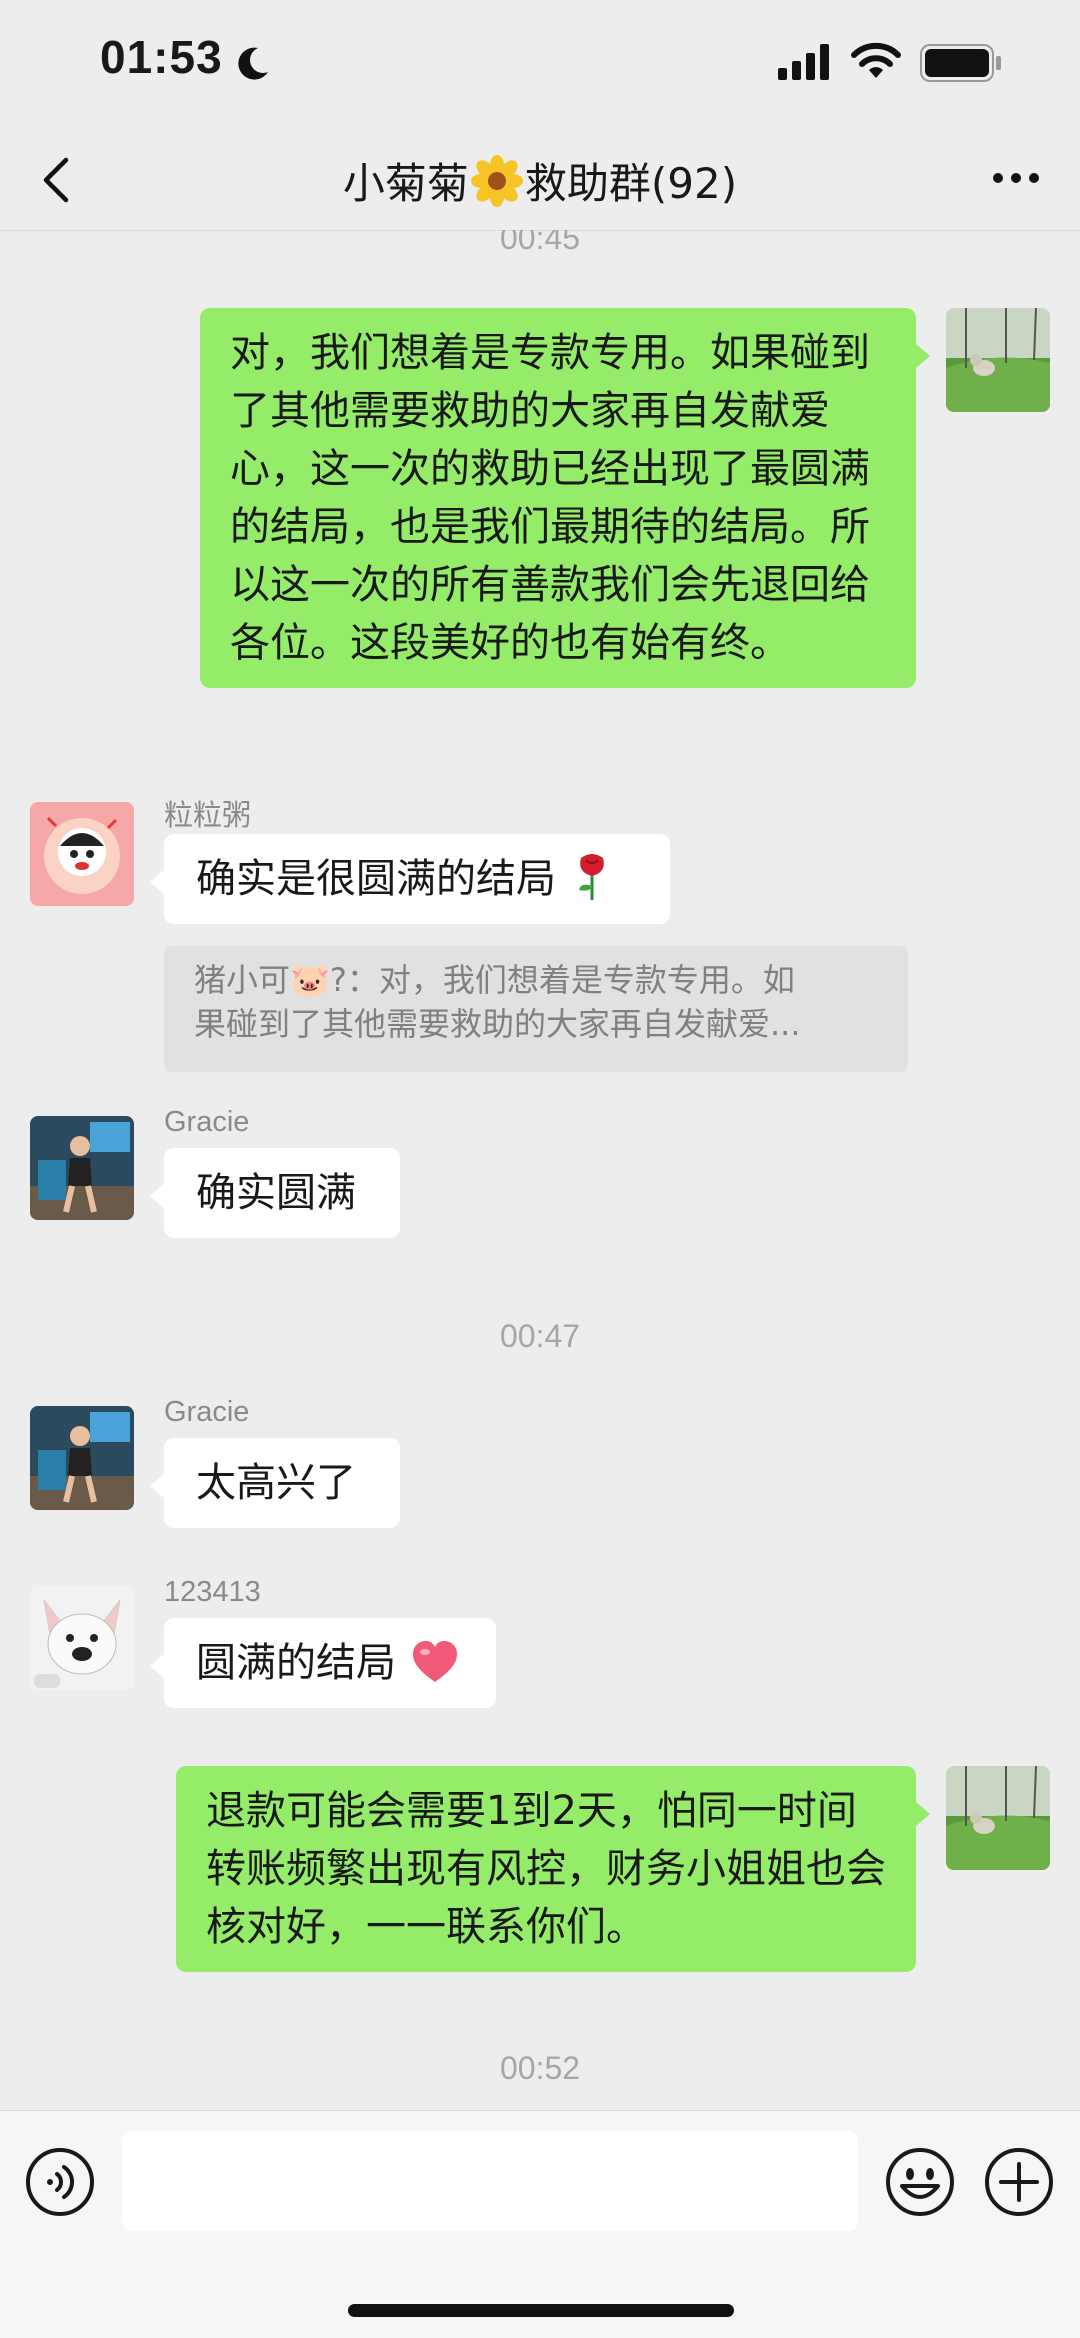 The height and width of the screenshot is (2338, 1080). I want to click on message-text: 太高兴了, so click(276, 1483).